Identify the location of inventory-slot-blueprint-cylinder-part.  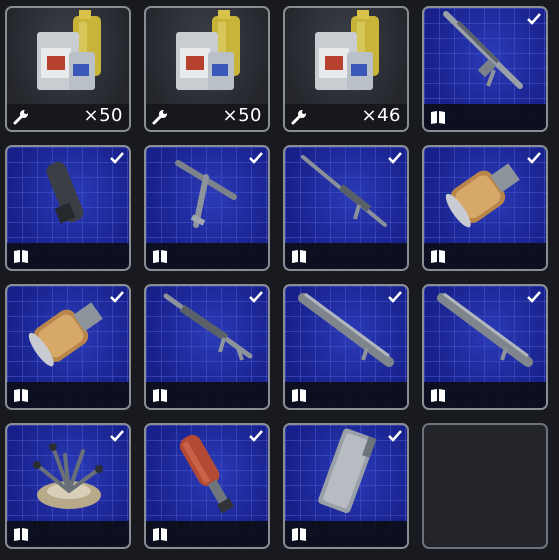
(68, 208).